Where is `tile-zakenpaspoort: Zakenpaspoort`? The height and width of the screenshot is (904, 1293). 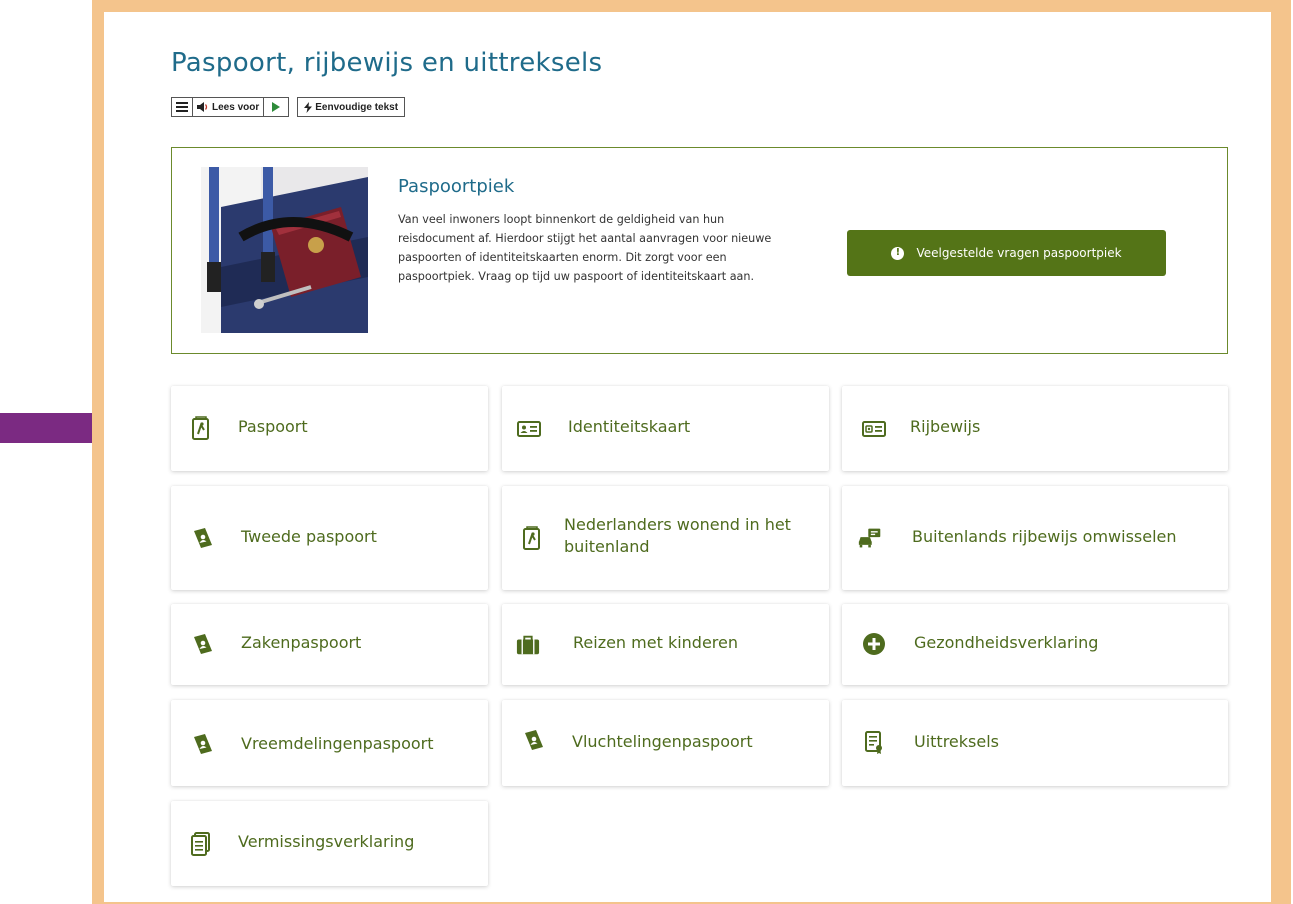
tile-zakenpaspoort: Zakenpaspoort is located at coordinates (329, 644).